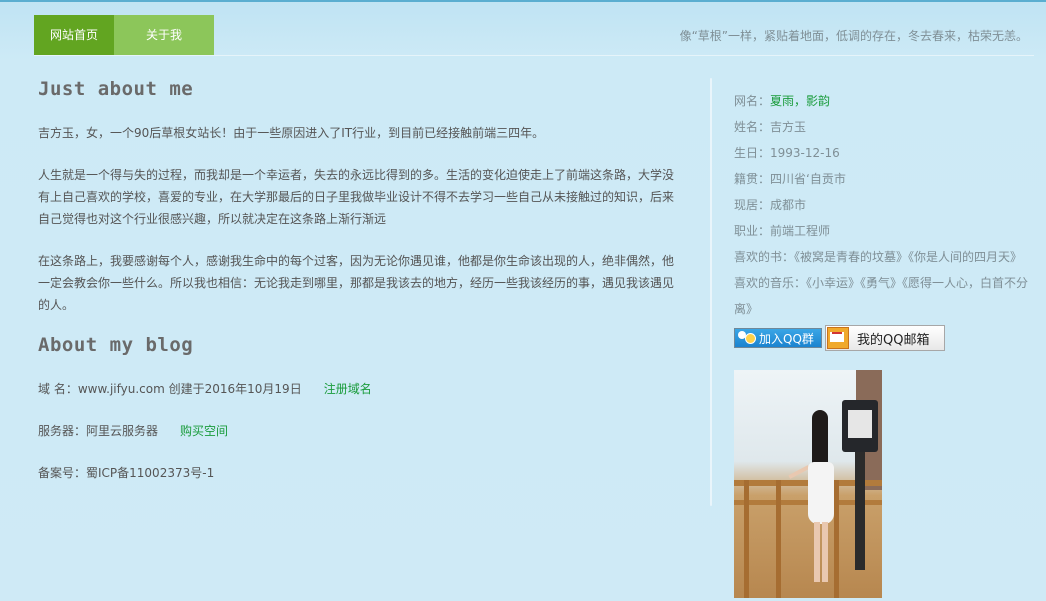 The height and width of the screenshot is (601, 1046). I want to click on register-domain-link: 注册域名, so click(348, 389).